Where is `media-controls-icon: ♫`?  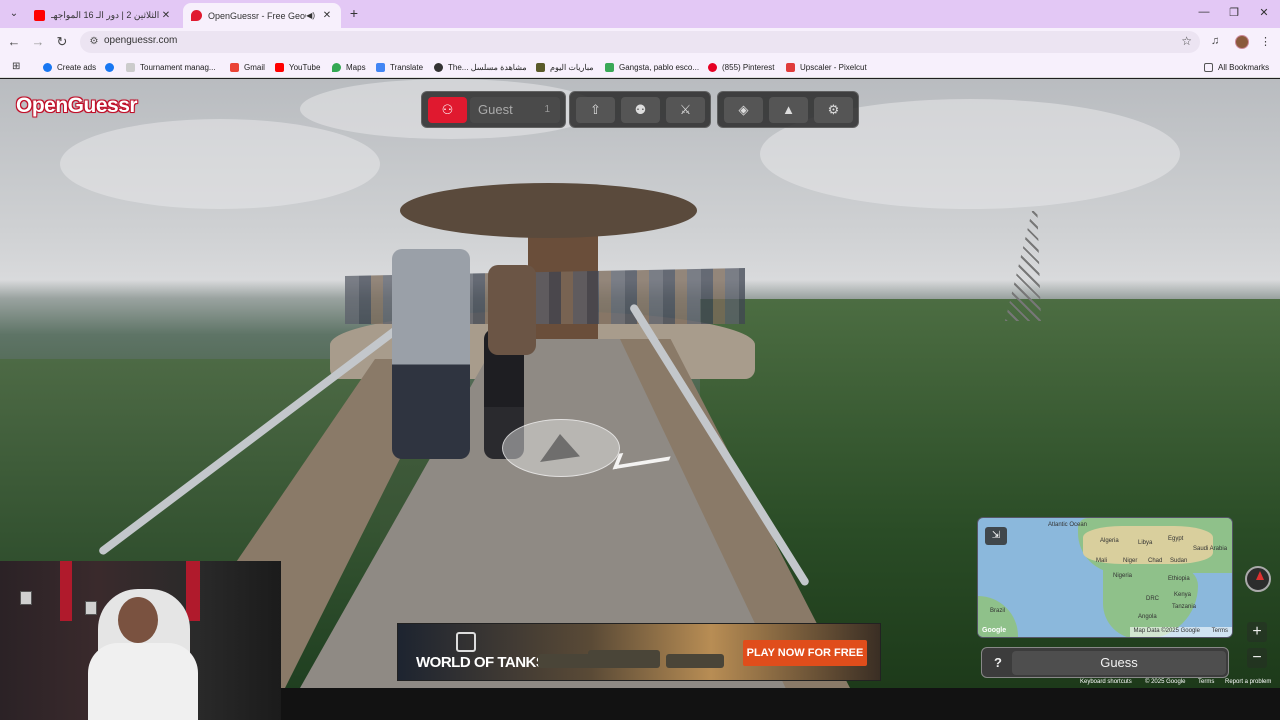
media-controls-icon: ♫ is located at coordinates (1215, 41).